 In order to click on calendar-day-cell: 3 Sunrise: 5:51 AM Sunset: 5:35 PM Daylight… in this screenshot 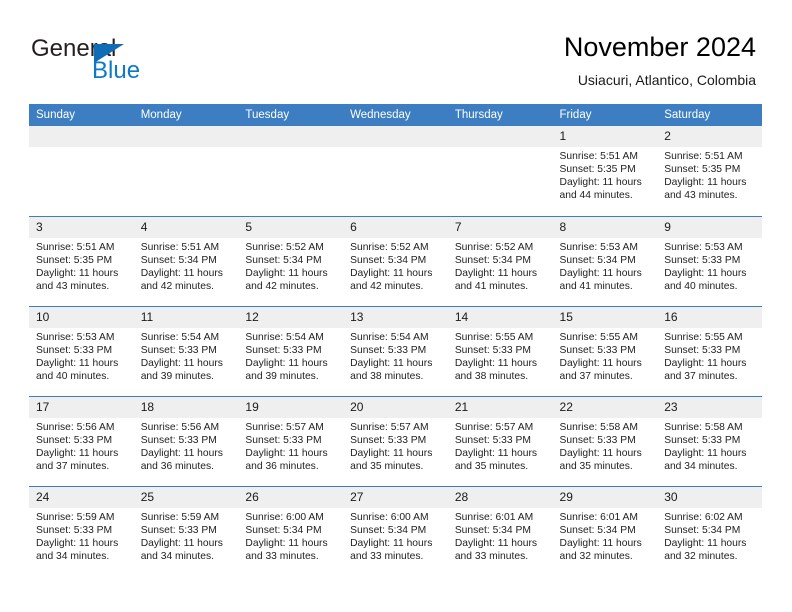, I will do `click(81, 260)`.